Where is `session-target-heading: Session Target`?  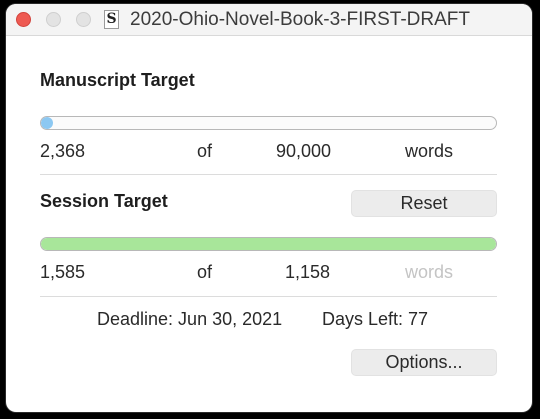 session-target-heading: Session Target is located at coordinates (104, 201).